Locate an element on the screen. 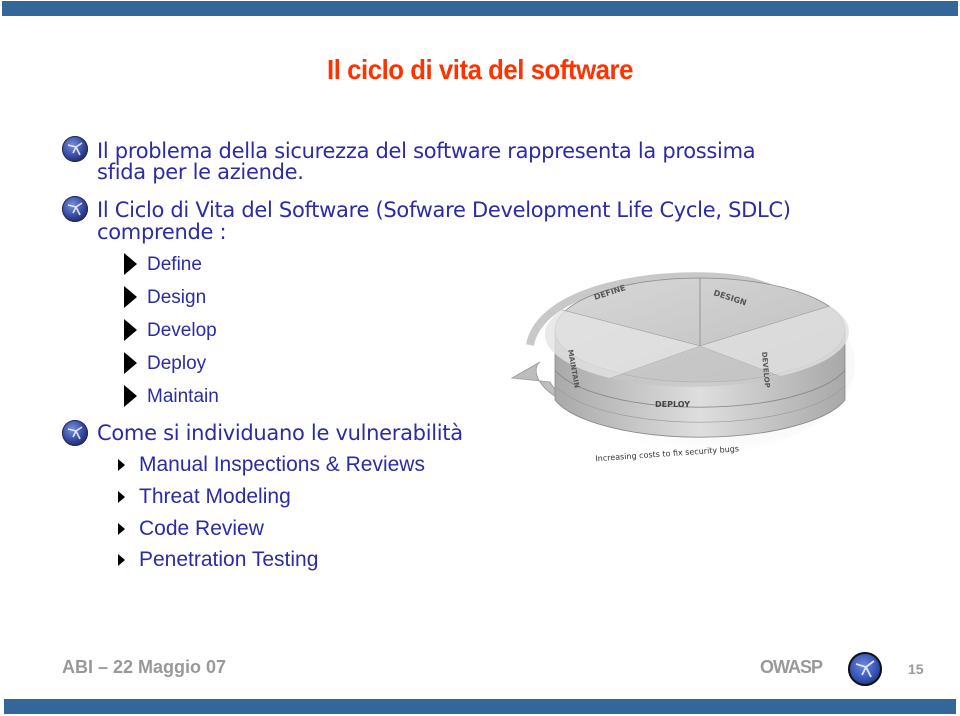 The image size is (960, 716). list-item: Maintain is located at coordinates (183, 396).